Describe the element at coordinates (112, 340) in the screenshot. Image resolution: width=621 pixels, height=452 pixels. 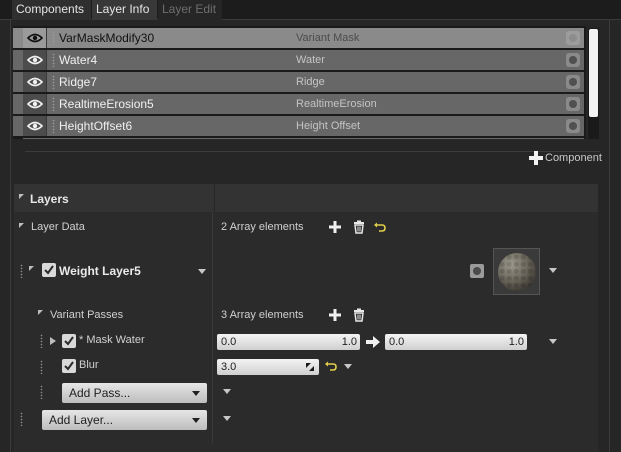
I see `mask-water-label: * Mask Water` at that location.